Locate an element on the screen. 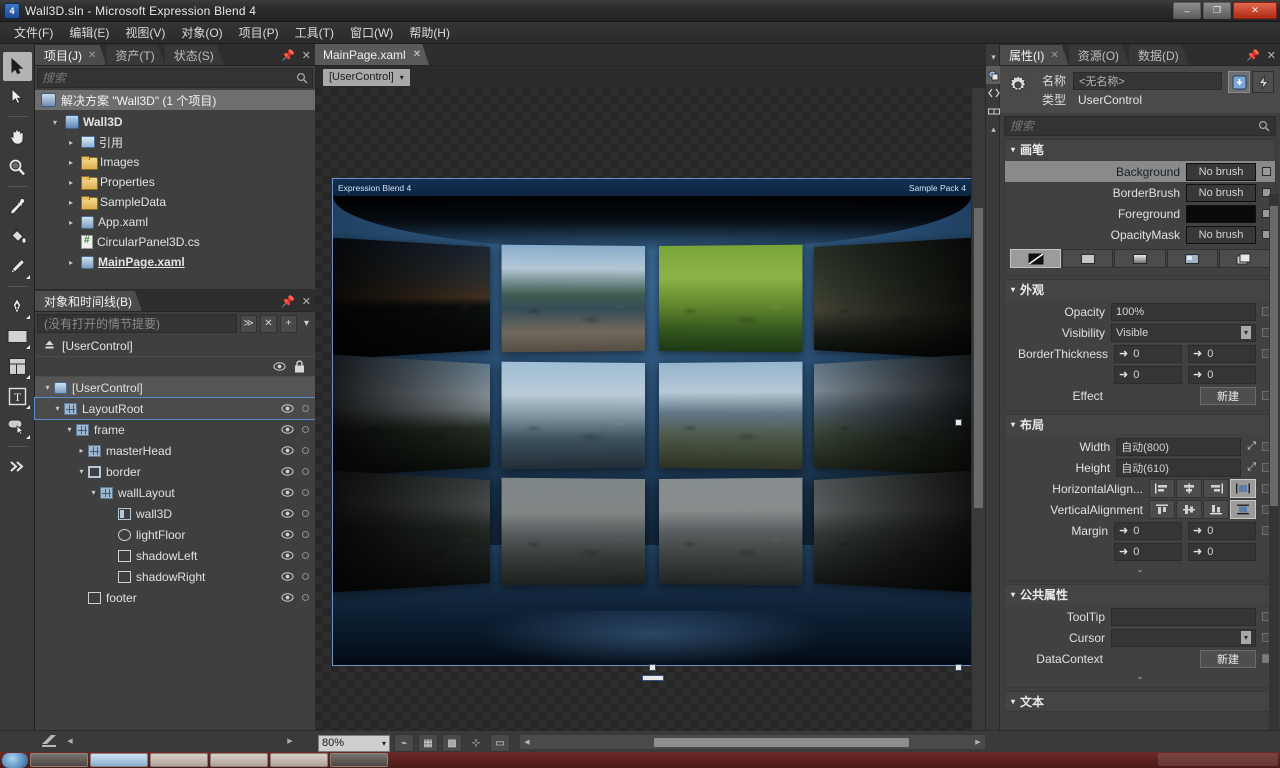 The width and height of the screenshot is (1280, 768). scroll-left-arrow: ◀ is located at coordinates (527, 742).